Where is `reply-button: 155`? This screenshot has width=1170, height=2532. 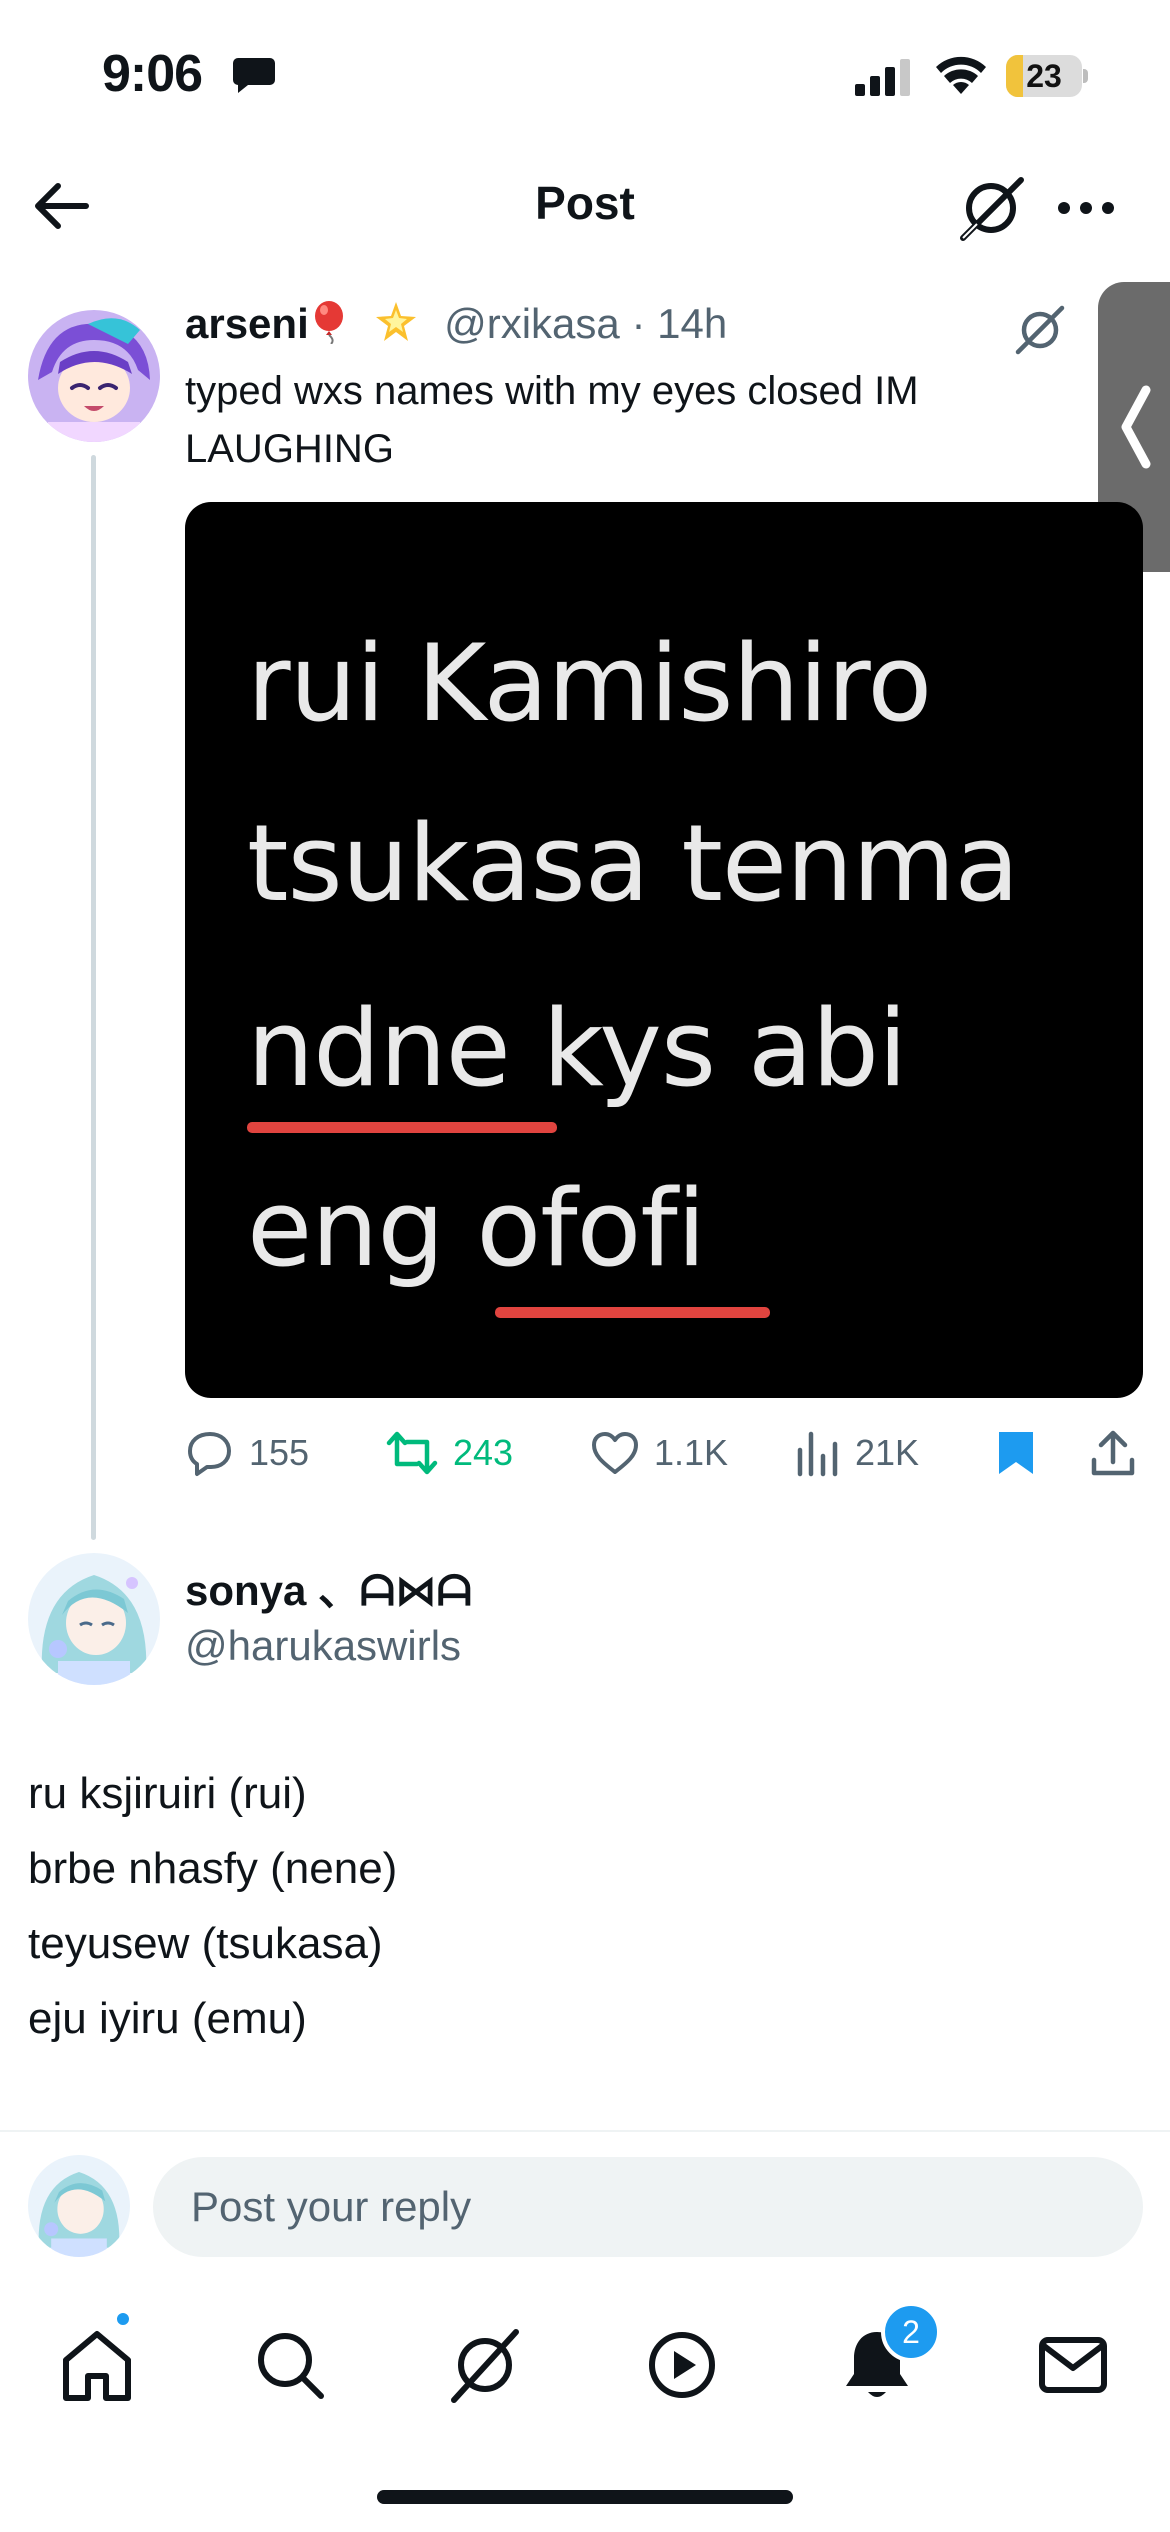 reply-button: 155 is located at coordinates (247, 1453).